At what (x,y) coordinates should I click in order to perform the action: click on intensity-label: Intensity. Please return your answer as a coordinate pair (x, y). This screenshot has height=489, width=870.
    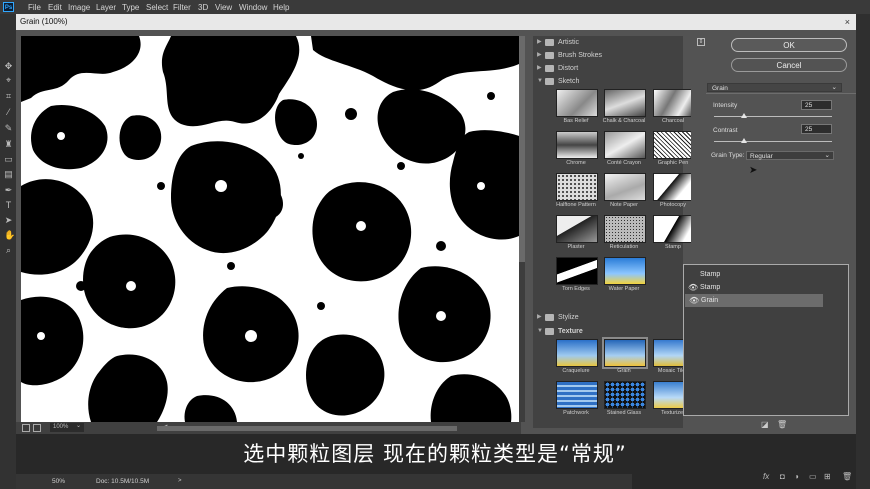
    Looking at the image, I should click on (725, 105).